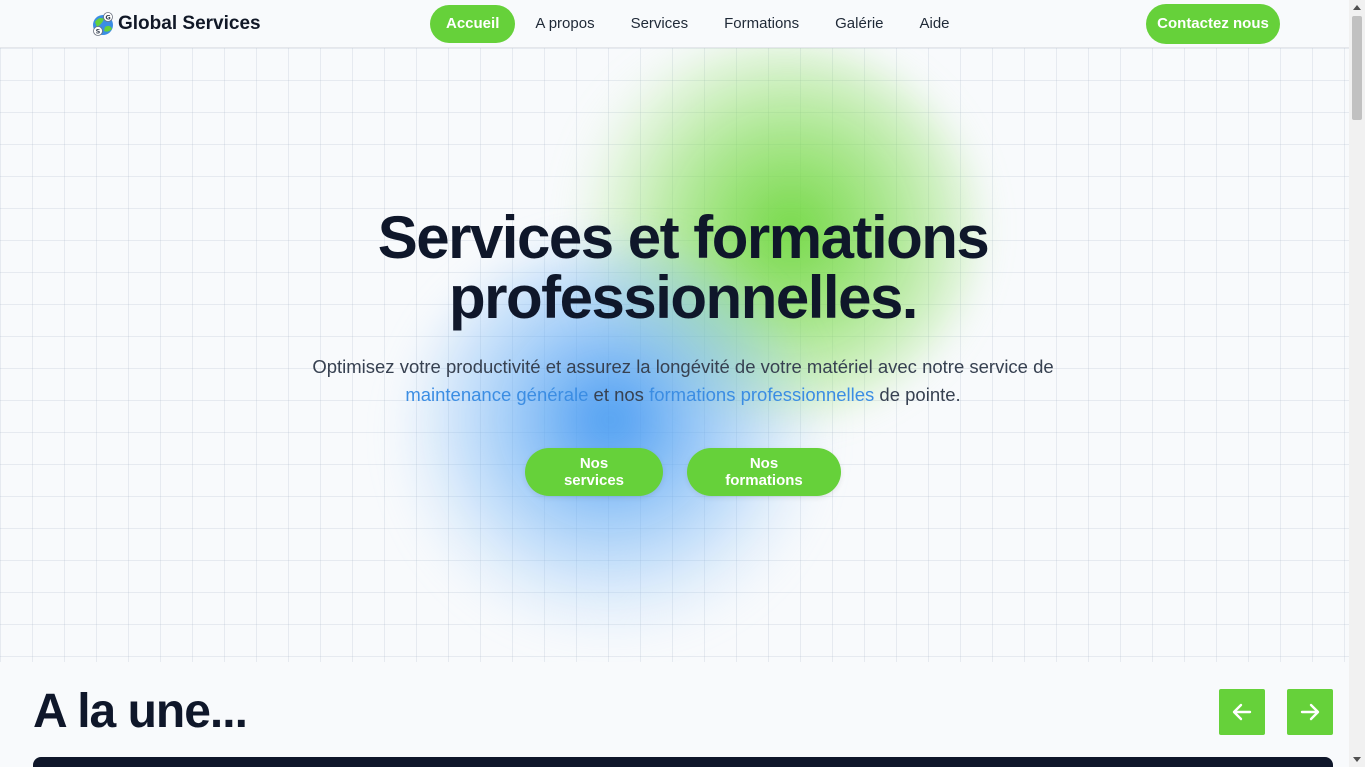  I want to click on nav-item-galerie: Galérie, so click(859, 24).